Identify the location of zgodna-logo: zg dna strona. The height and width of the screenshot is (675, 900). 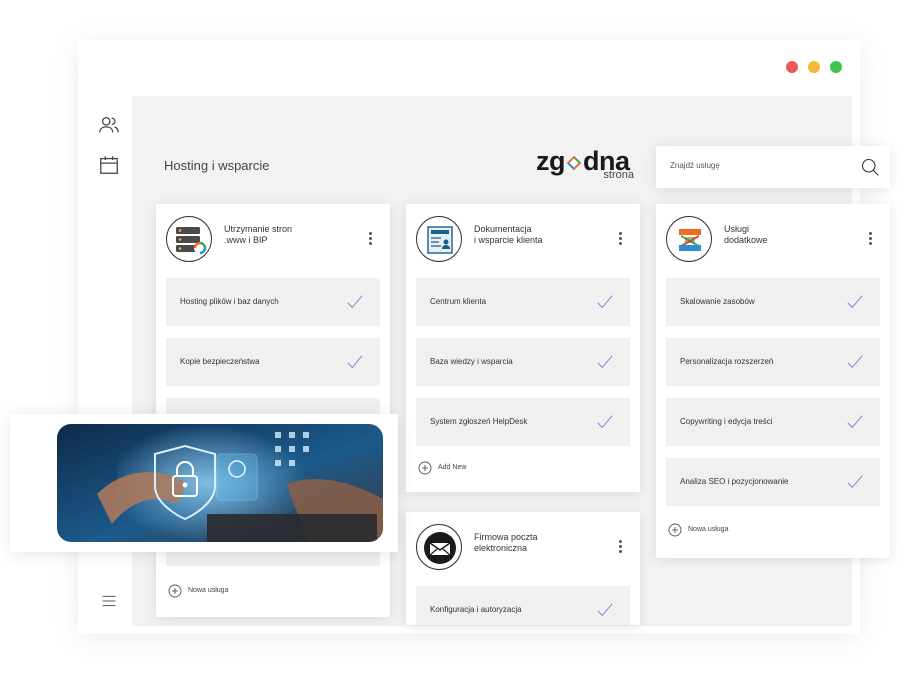
(586, 165).